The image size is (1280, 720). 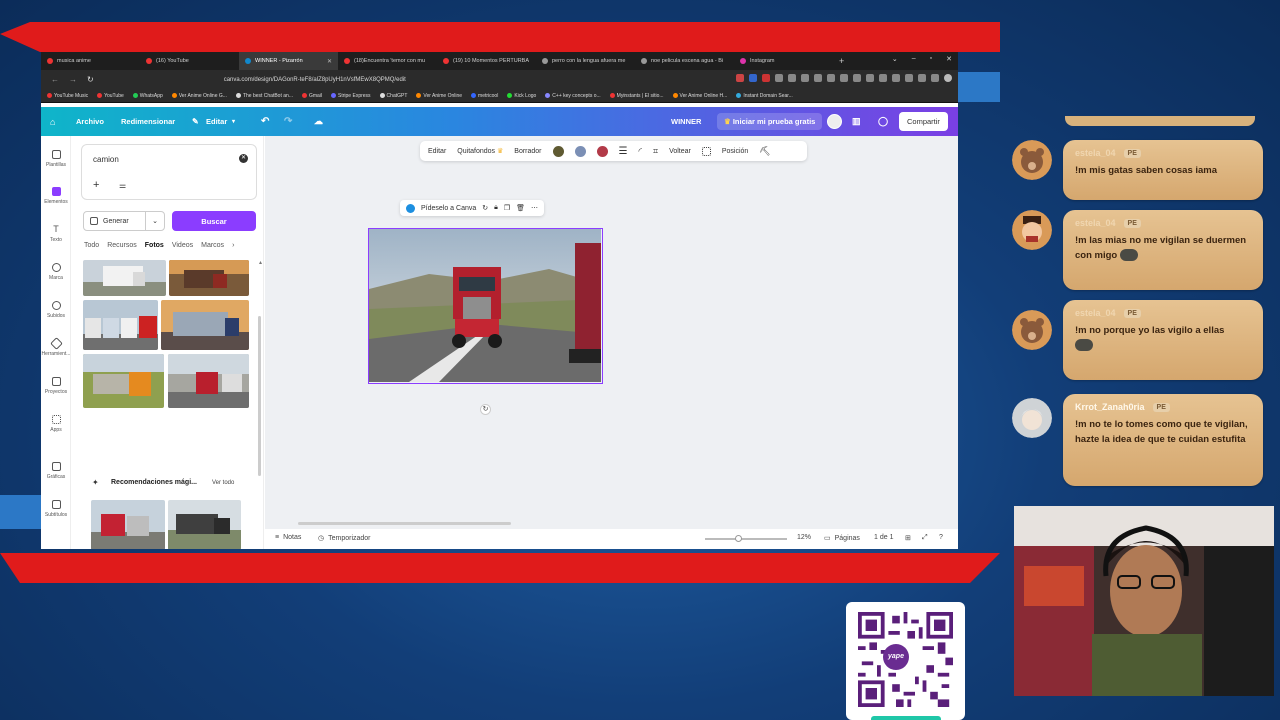 I want to click on zoom-level: 12%, so click(x=804, y=537).